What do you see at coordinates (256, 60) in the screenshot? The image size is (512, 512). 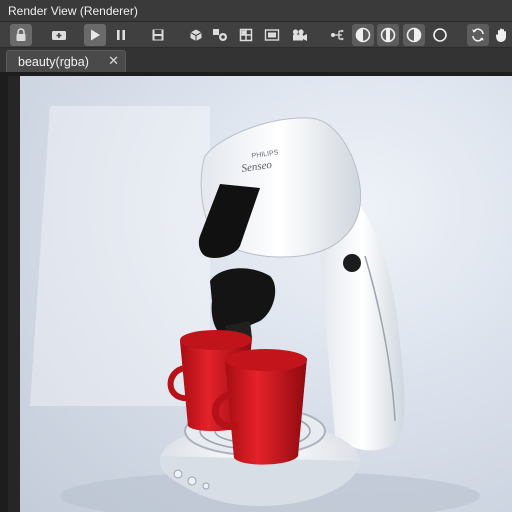 I see `image-tab-strip: beauty(rgba) ✕` at bounding box center [256, 60].